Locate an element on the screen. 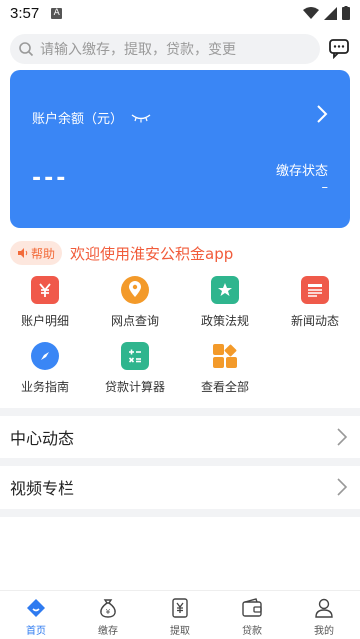 This screenshot has width=360, height=639. wallet-icon is located at coordinates (252, 607).